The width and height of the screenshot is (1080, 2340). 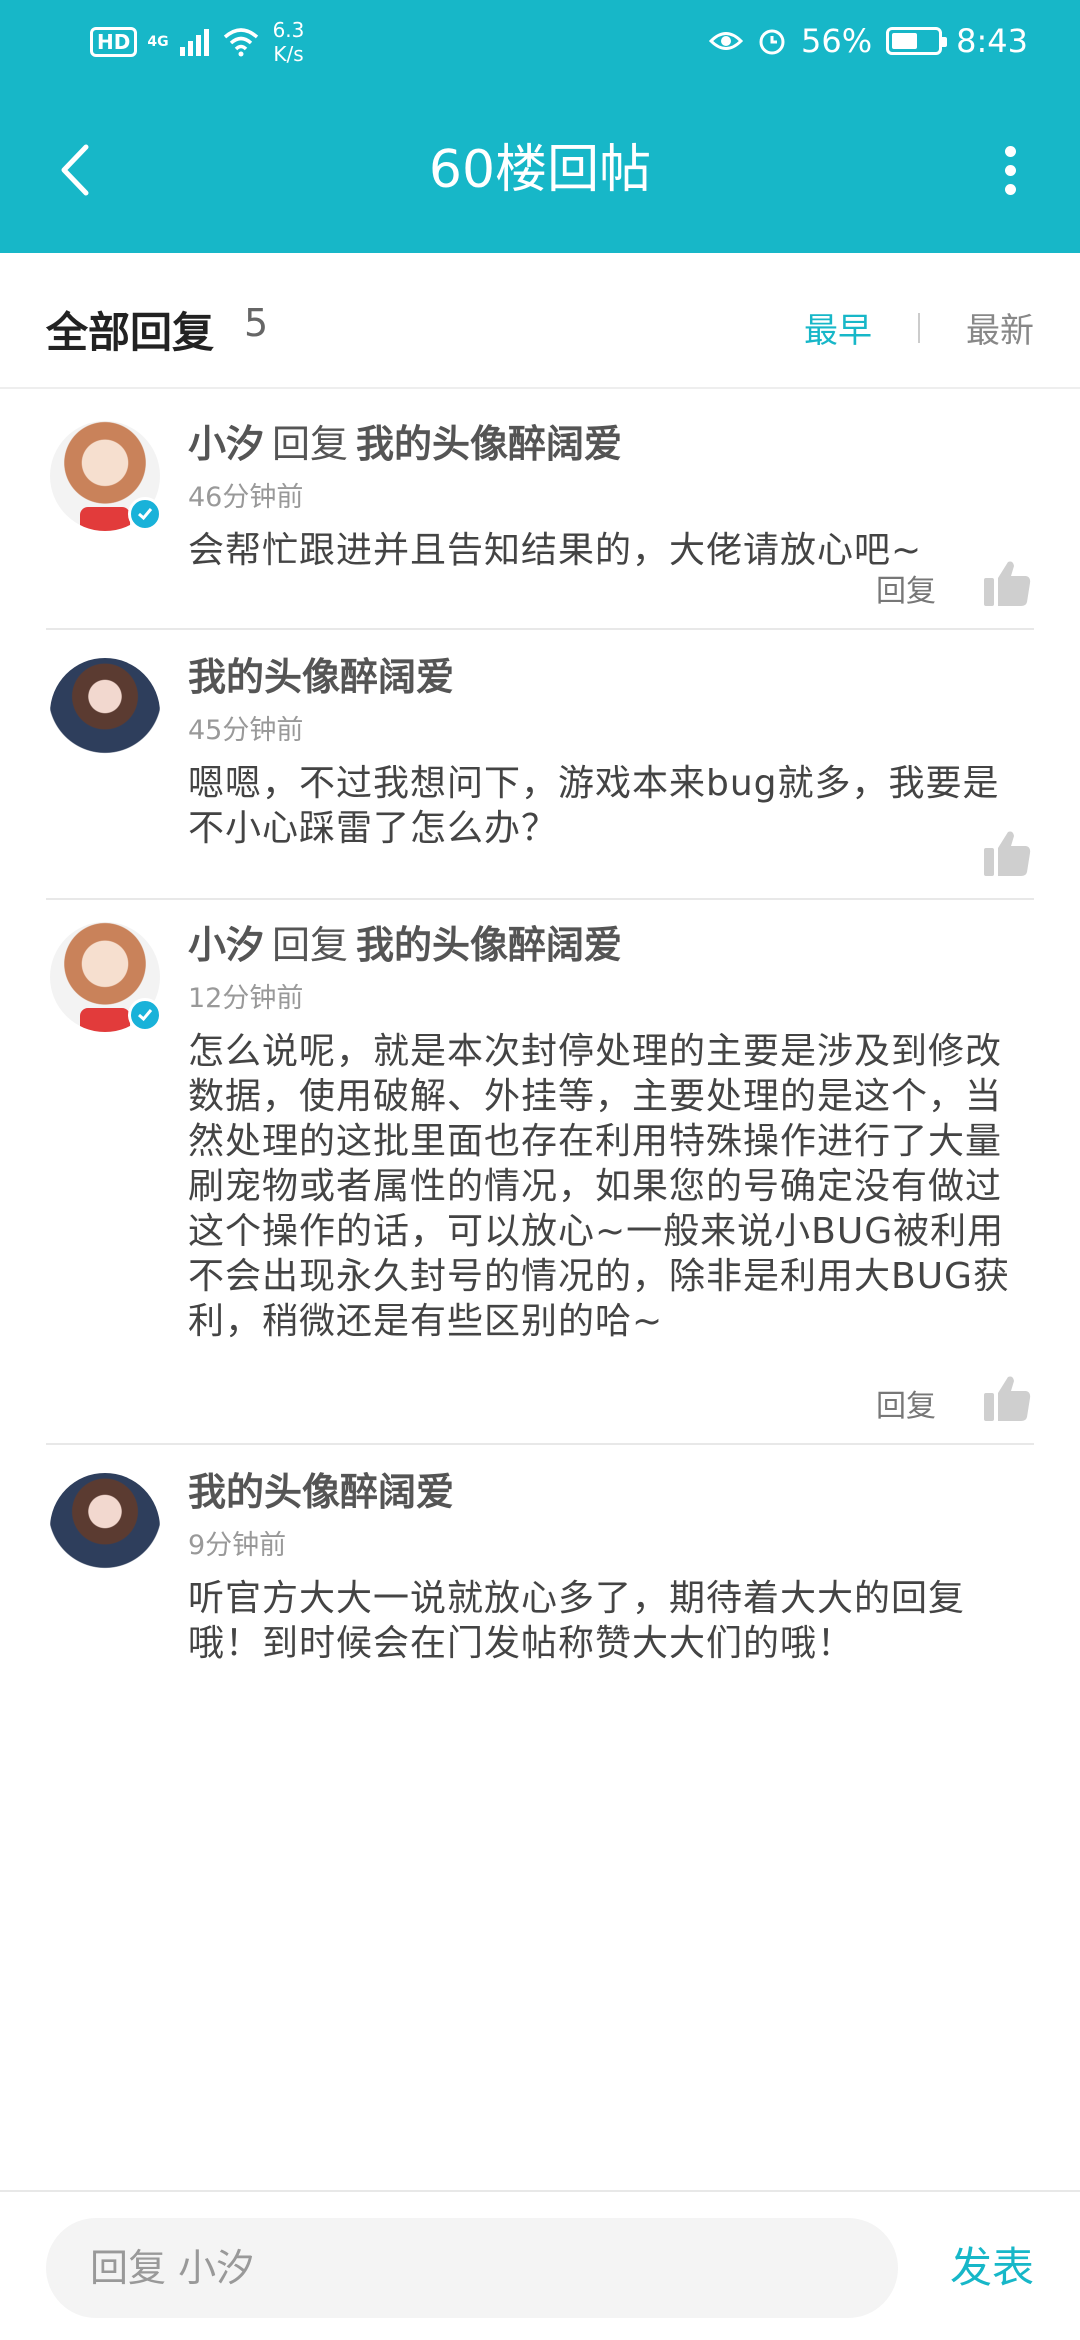 I want to click on network-type: 4G, so click(x=158, y=42).